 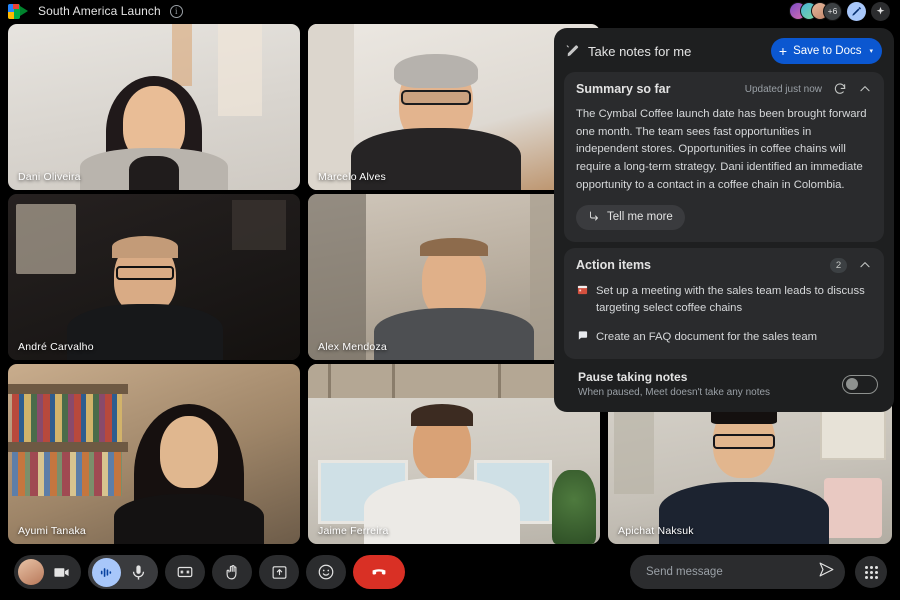 I want to click on pause-taking-notes-toggle, so click(x=860, y=384).